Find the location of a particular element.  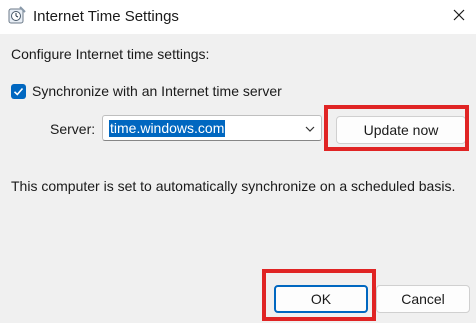

server-input-value: time.windows.com is located at coordinates (167, 128).